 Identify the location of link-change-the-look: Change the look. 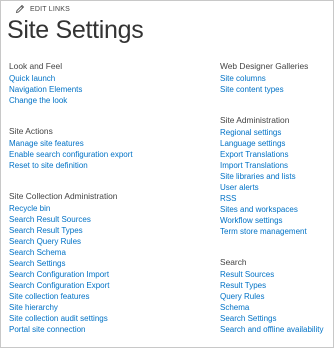
(109, 100).